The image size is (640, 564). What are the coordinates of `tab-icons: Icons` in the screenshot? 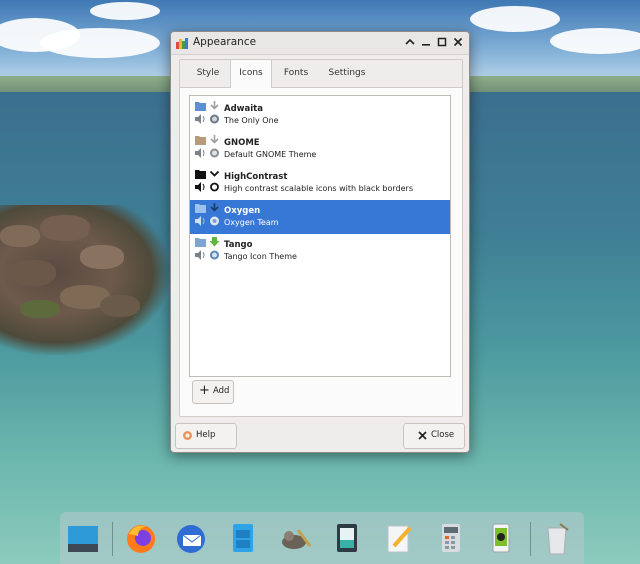 It's located at (251, 74).